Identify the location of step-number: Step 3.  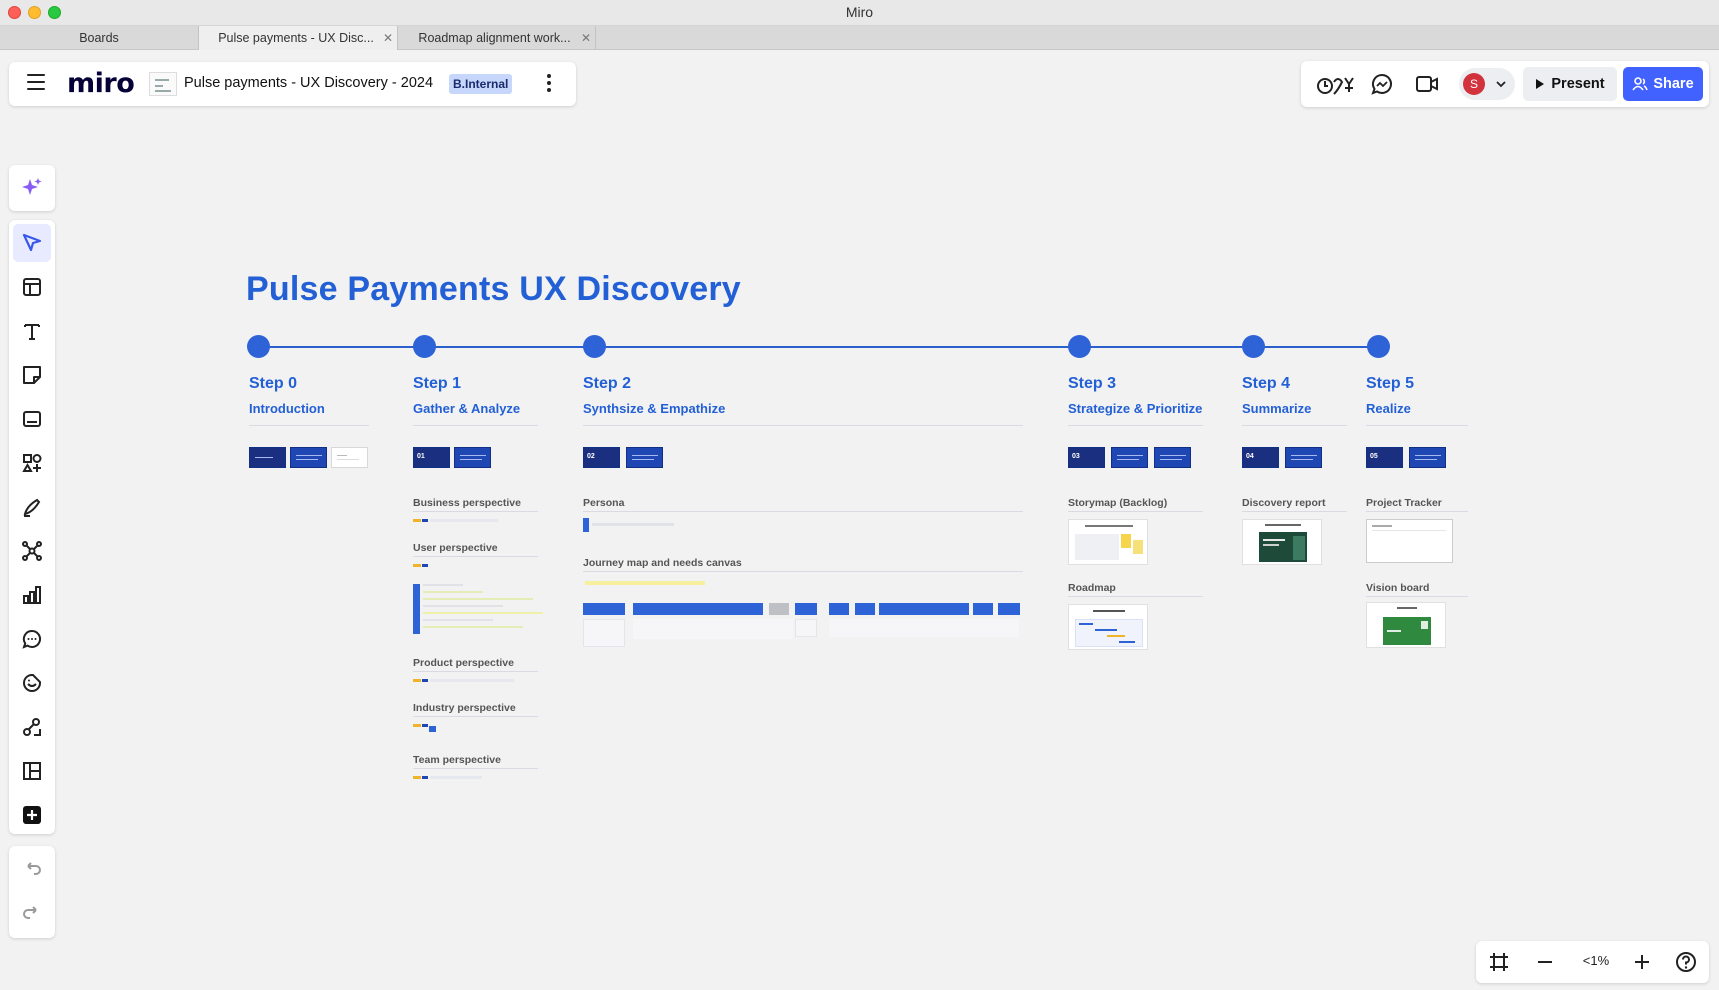
(1092, 383).